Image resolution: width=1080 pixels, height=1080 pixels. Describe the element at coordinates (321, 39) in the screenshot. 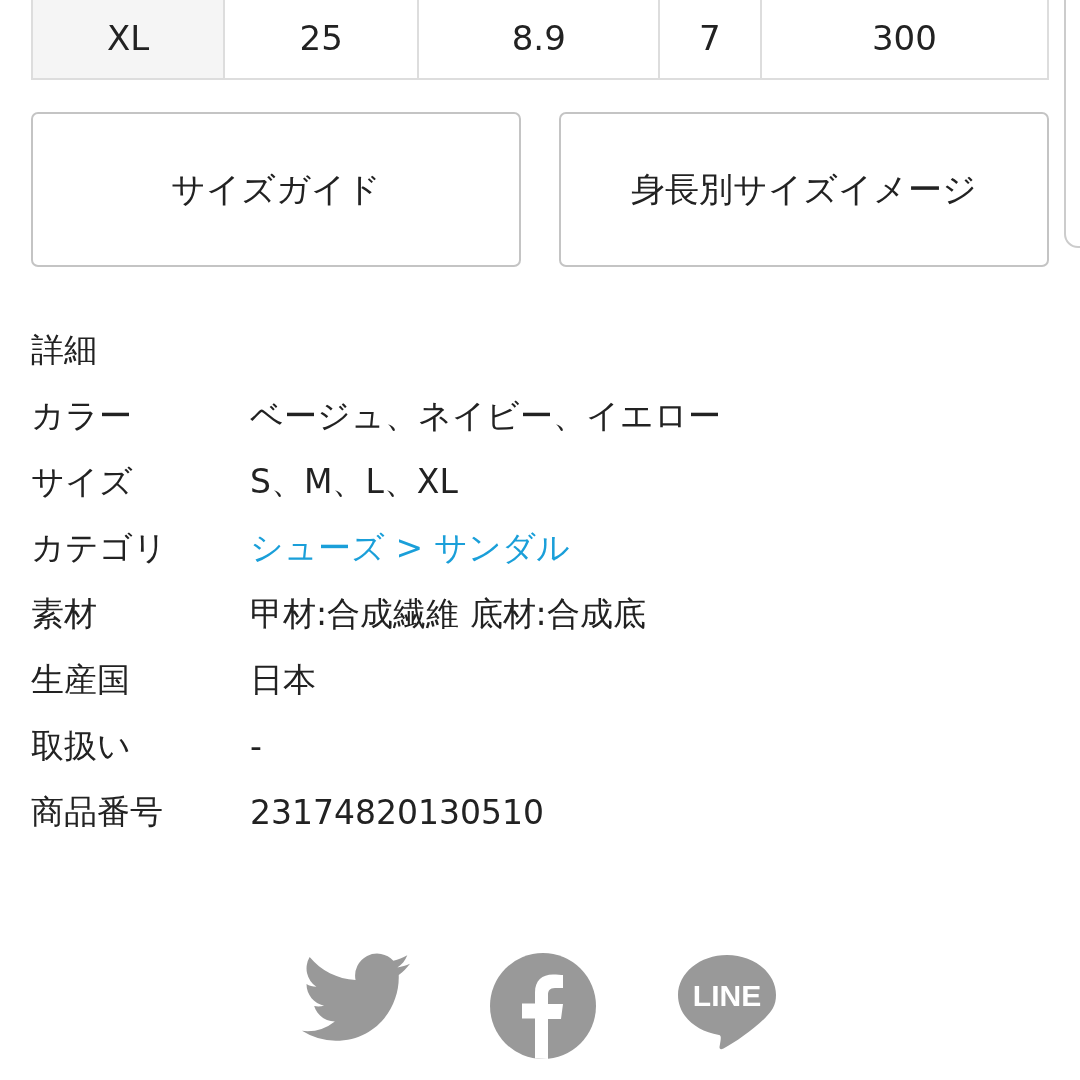

I see `table-cell: 25` at that location.